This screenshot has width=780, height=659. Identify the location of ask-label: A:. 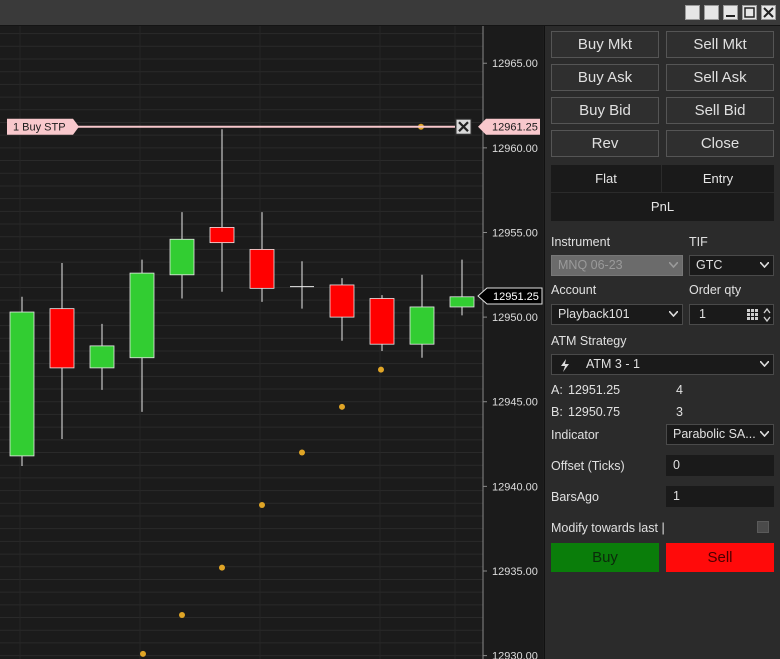
(557, 390).